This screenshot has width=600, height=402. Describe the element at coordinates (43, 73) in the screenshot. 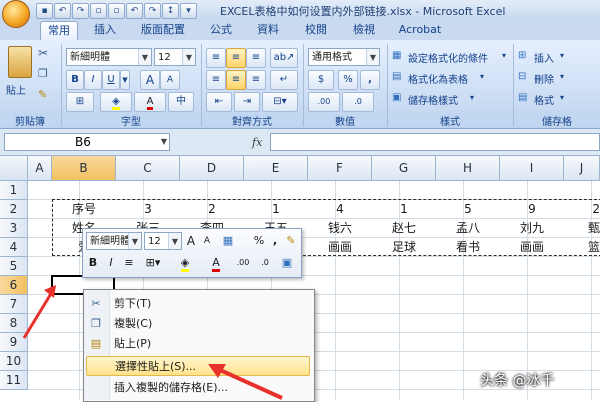

I see `copy-icon: ❐` at that location.